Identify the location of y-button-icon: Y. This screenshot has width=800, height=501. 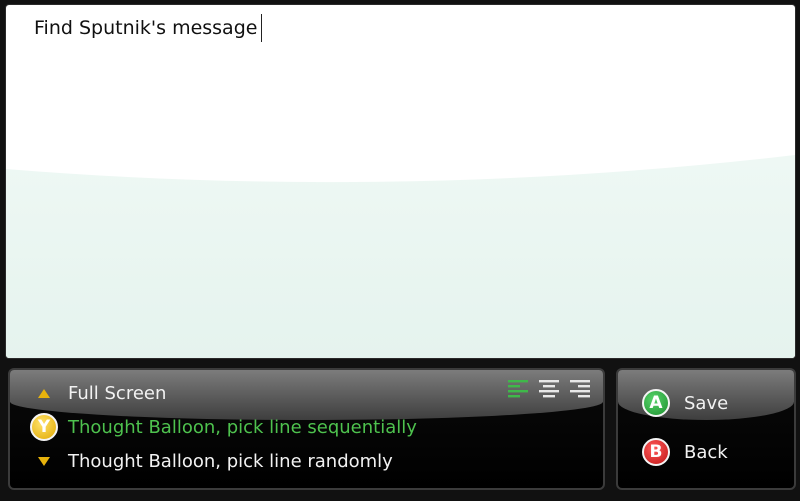
(44, 427).